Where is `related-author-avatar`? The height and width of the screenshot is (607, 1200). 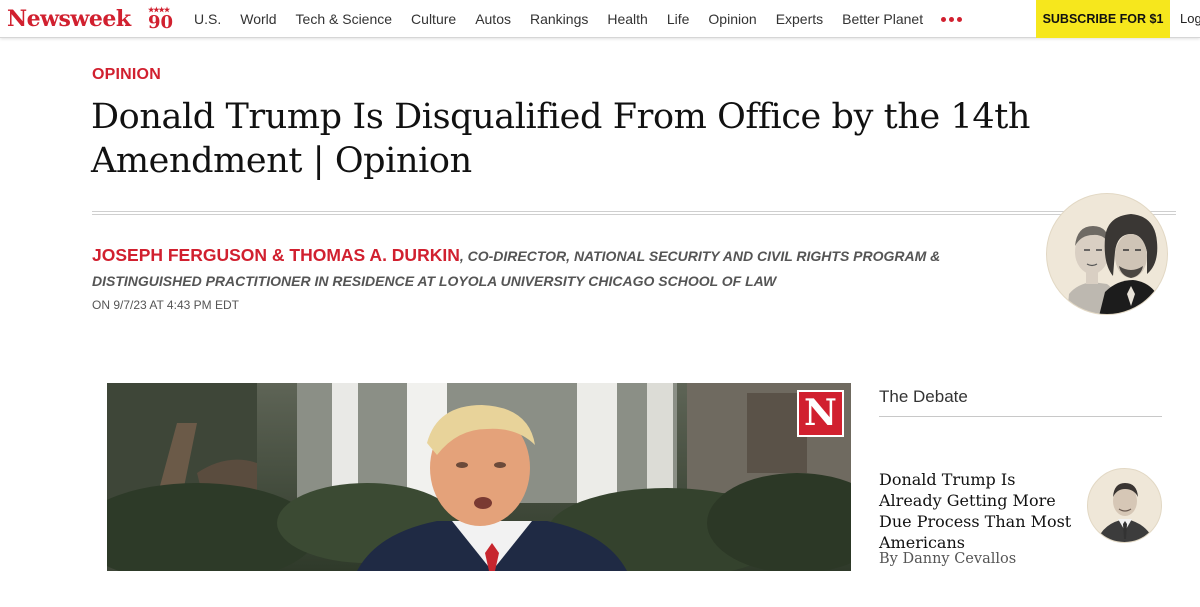 related-author-avatar is located at coordinates (1124, 505).